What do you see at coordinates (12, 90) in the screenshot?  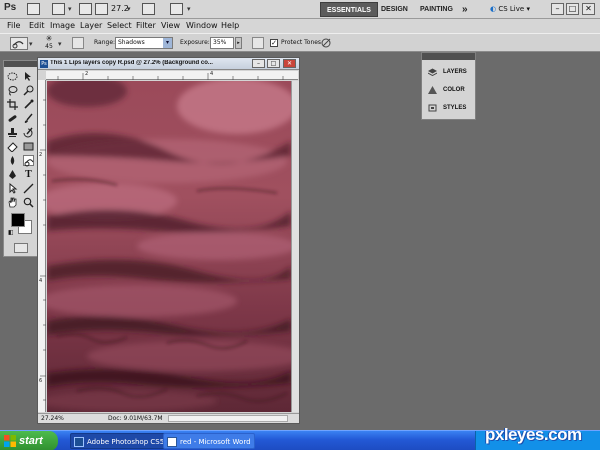 I see `lasso-tool-icon` at bounding box center [12, 90].